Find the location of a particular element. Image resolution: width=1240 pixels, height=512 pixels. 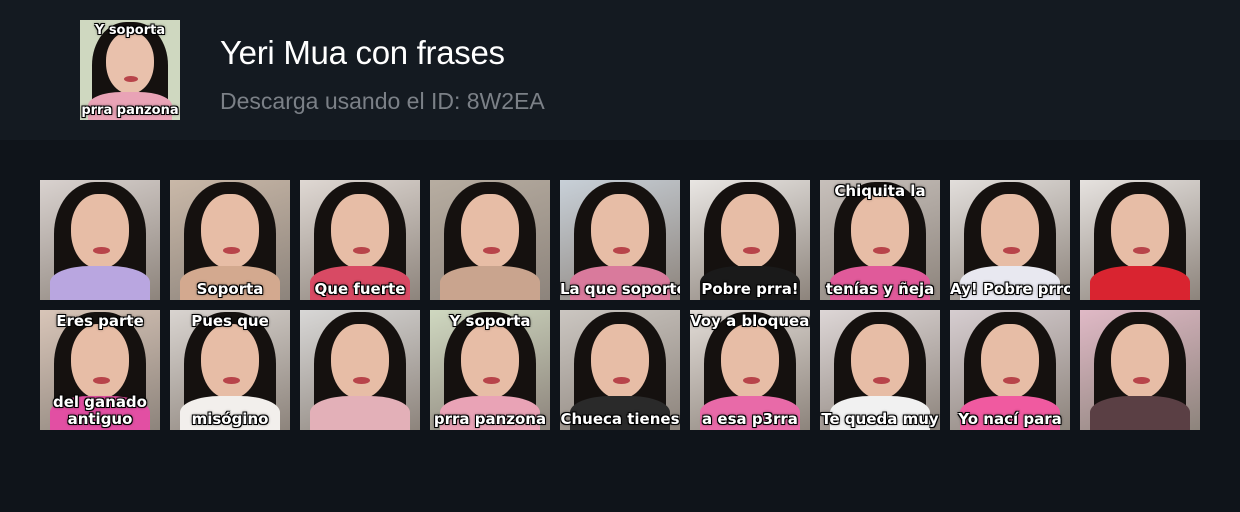

sticker-caption-bottom: a esa p3rra is located at coordinates (750, 419).